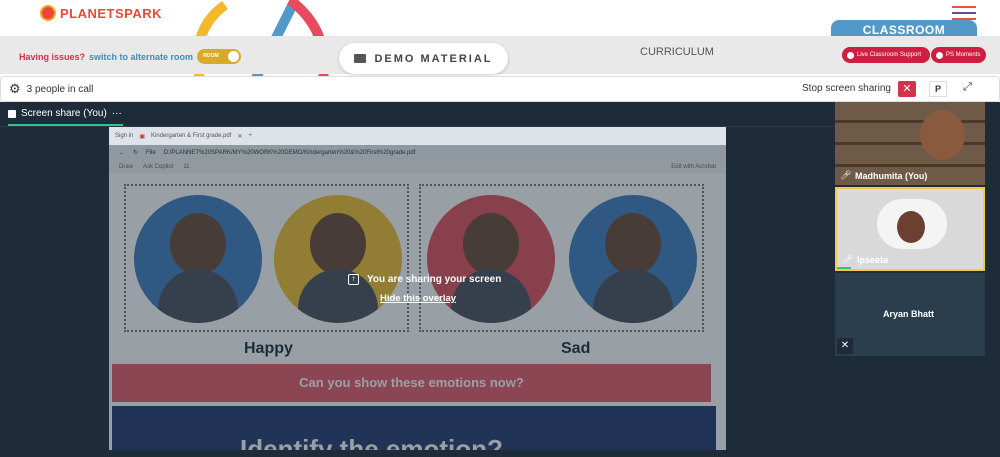  I want to click on participant-name: Aryan Bhatt, so click(909, 314).